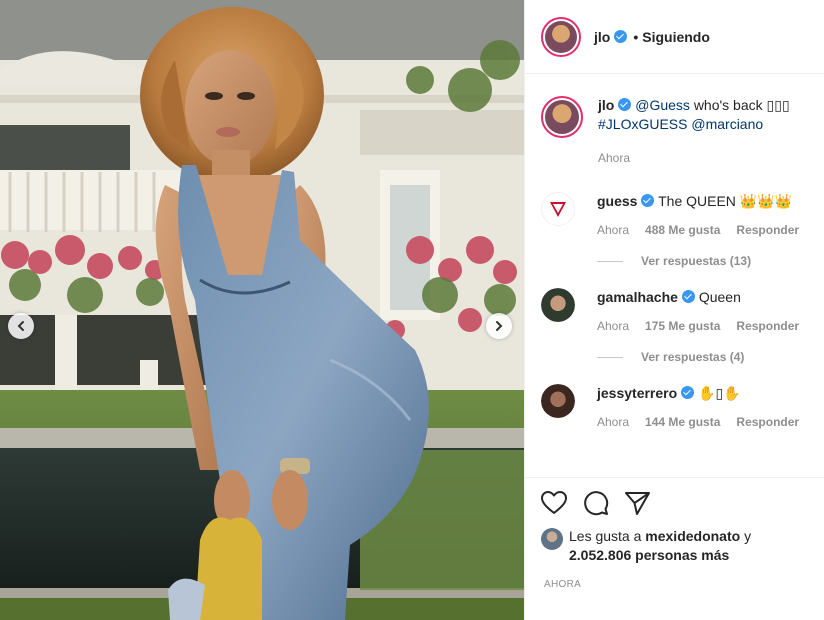 Image resolution: width=824 pixels, height=620 pixels. I want to click on action-bar, so click(674, 502).